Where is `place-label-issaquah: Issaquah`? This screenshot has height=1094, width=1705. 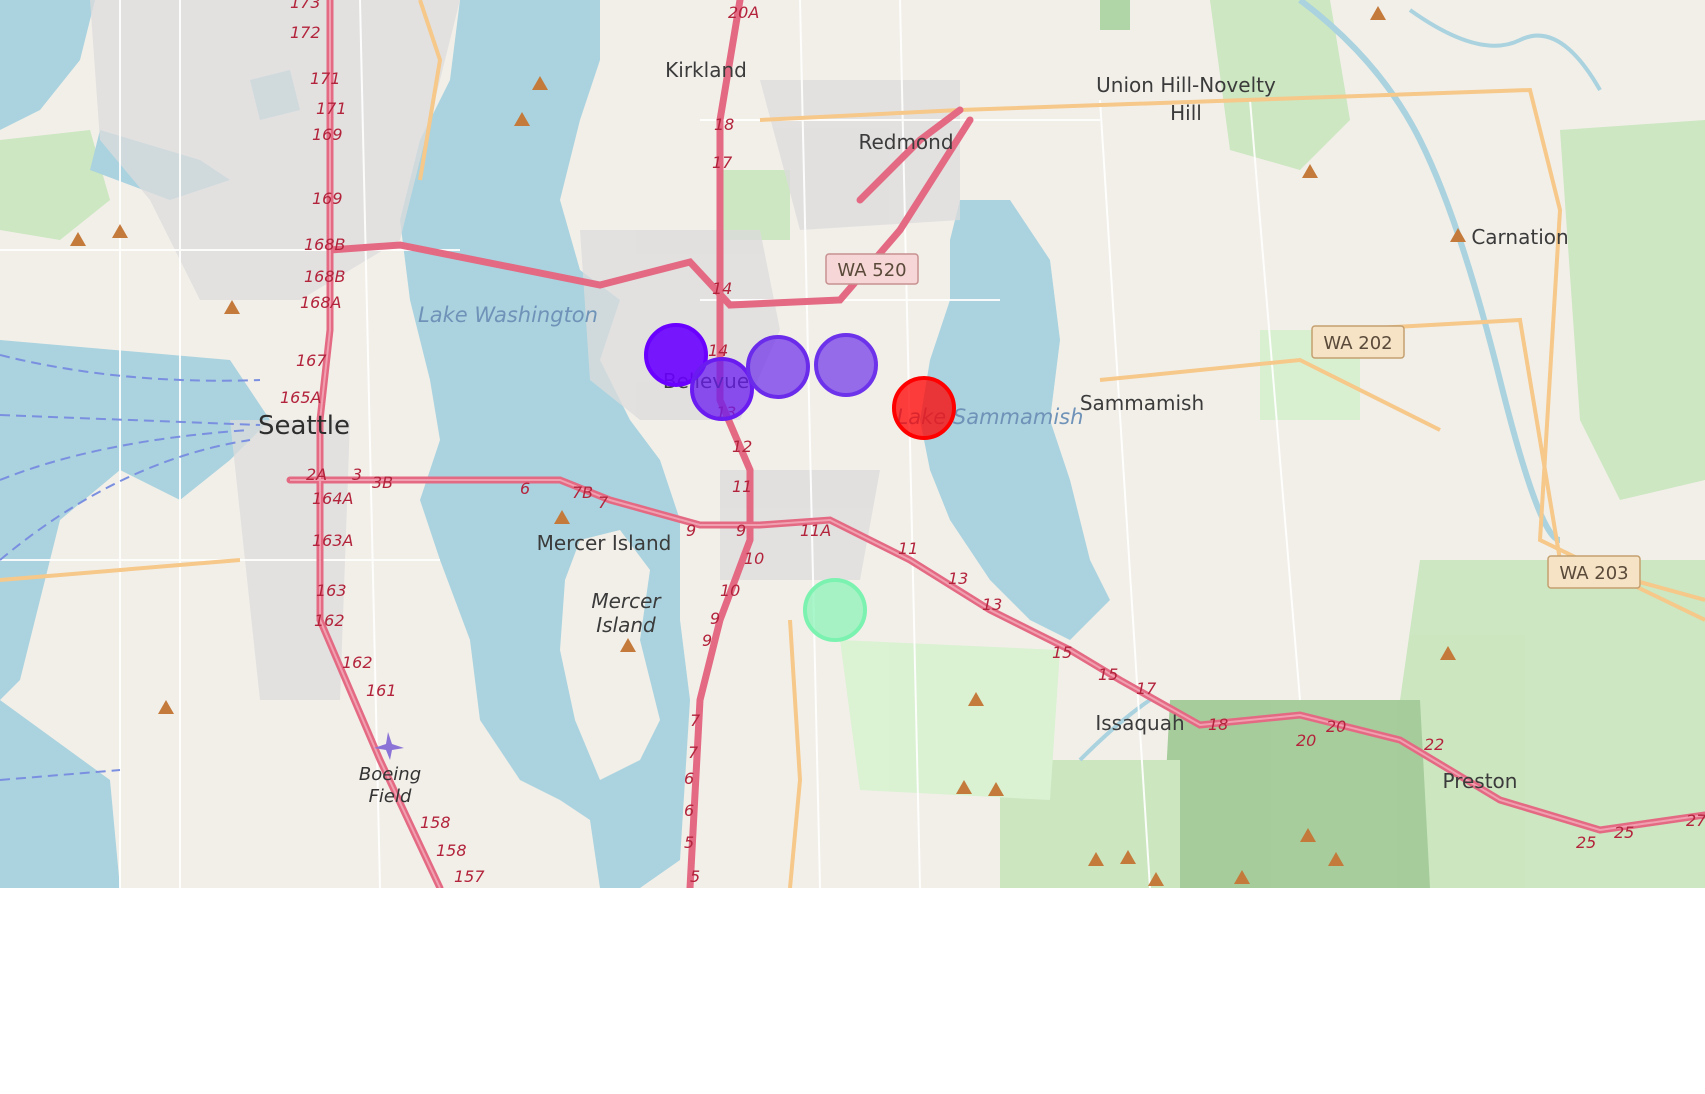 place-label-issaquah: Issaquah is located at coordinates (1139, 723).